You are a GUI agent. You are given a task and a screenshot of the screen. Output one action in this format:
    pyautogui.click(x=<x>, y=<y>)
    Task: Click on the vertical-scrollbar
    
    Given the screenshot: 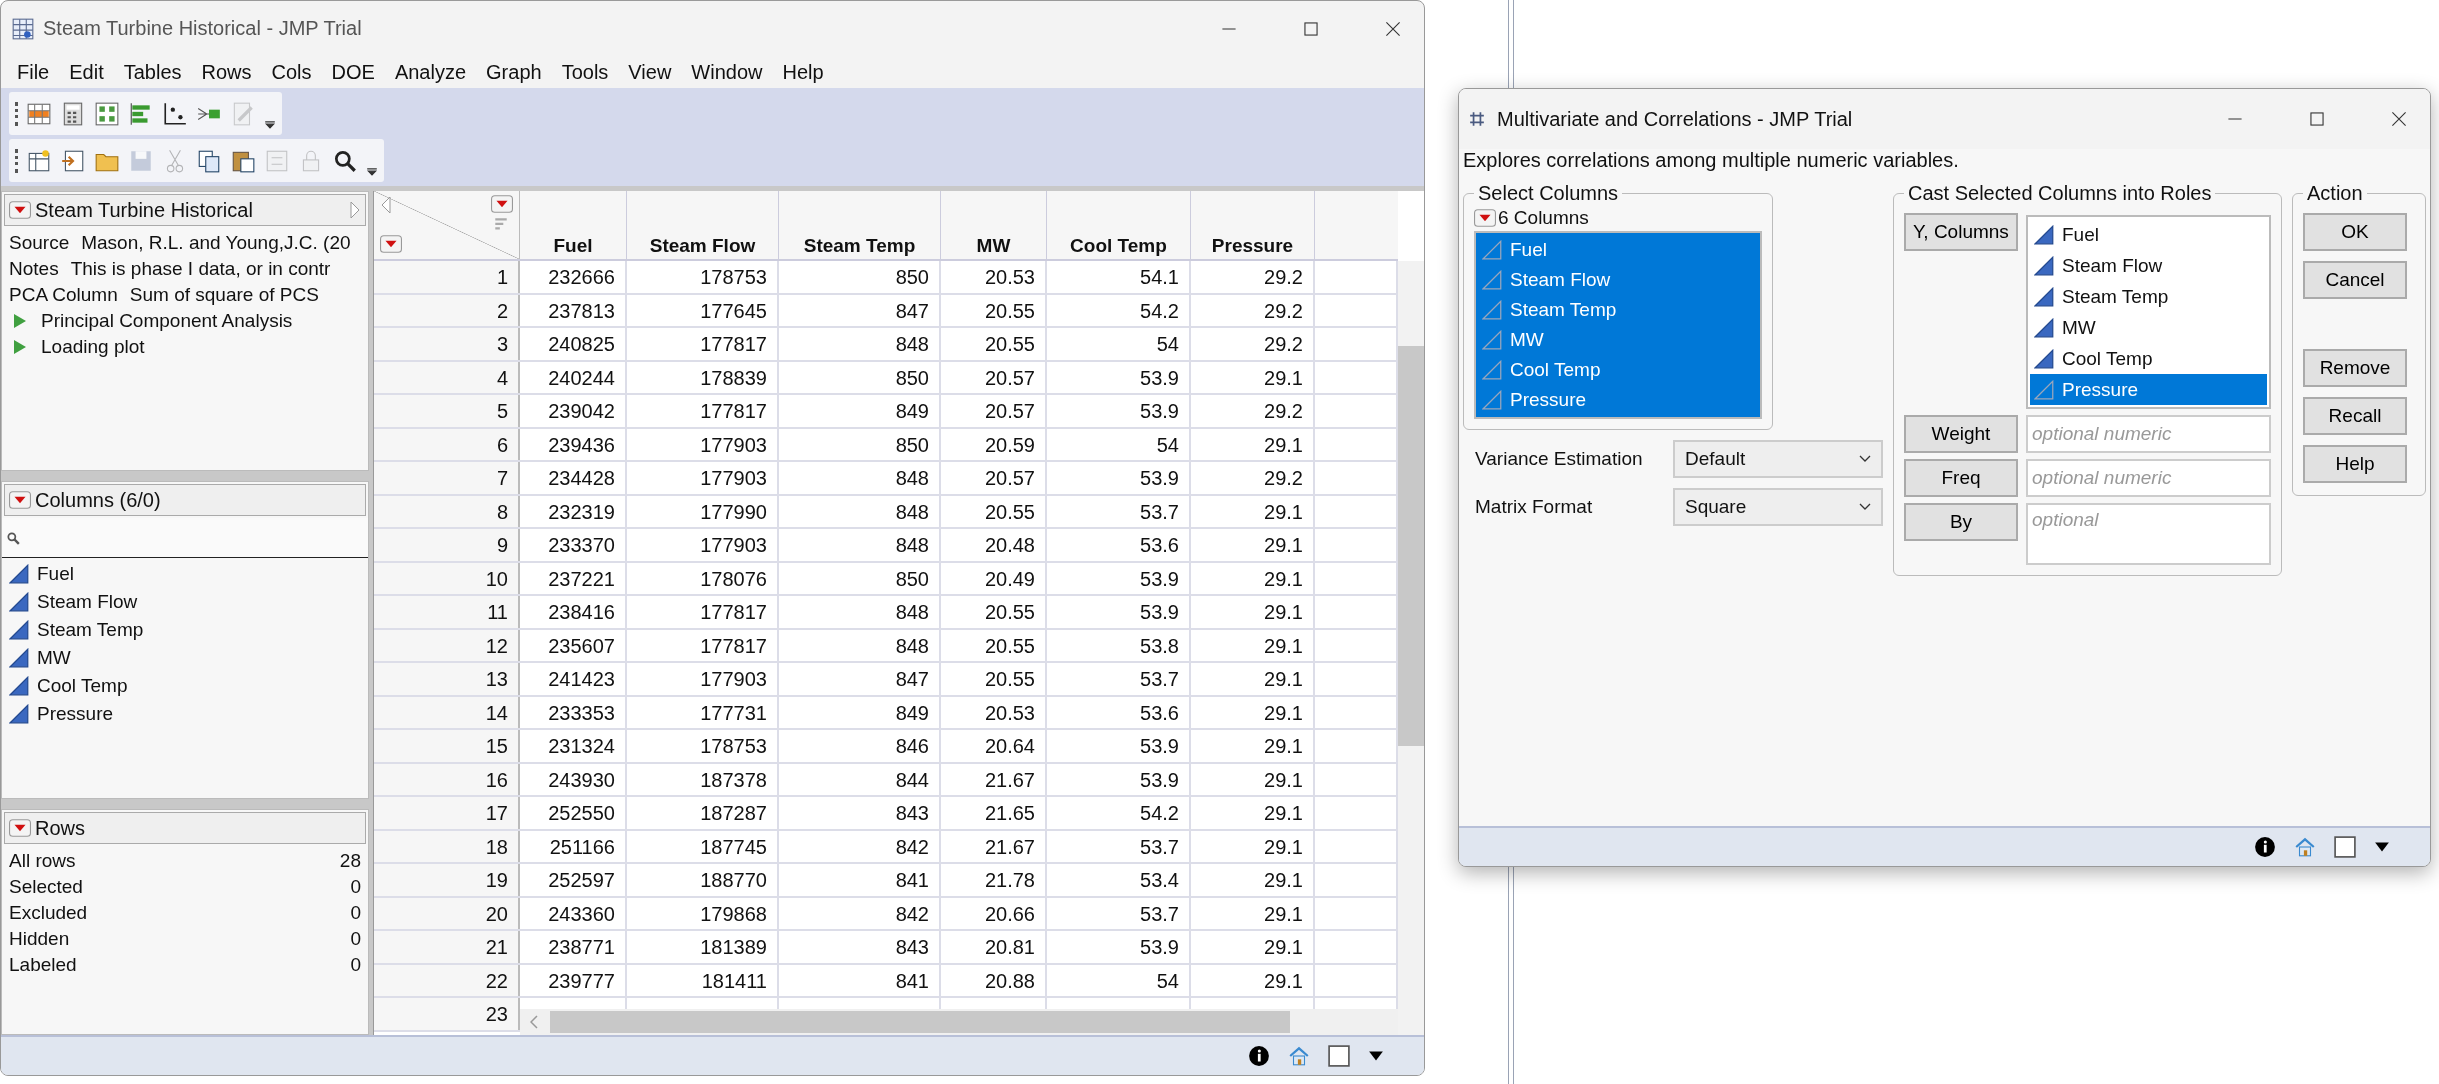 What is the action you would take?
    pyautogui.click(x=1411, y=648)
    